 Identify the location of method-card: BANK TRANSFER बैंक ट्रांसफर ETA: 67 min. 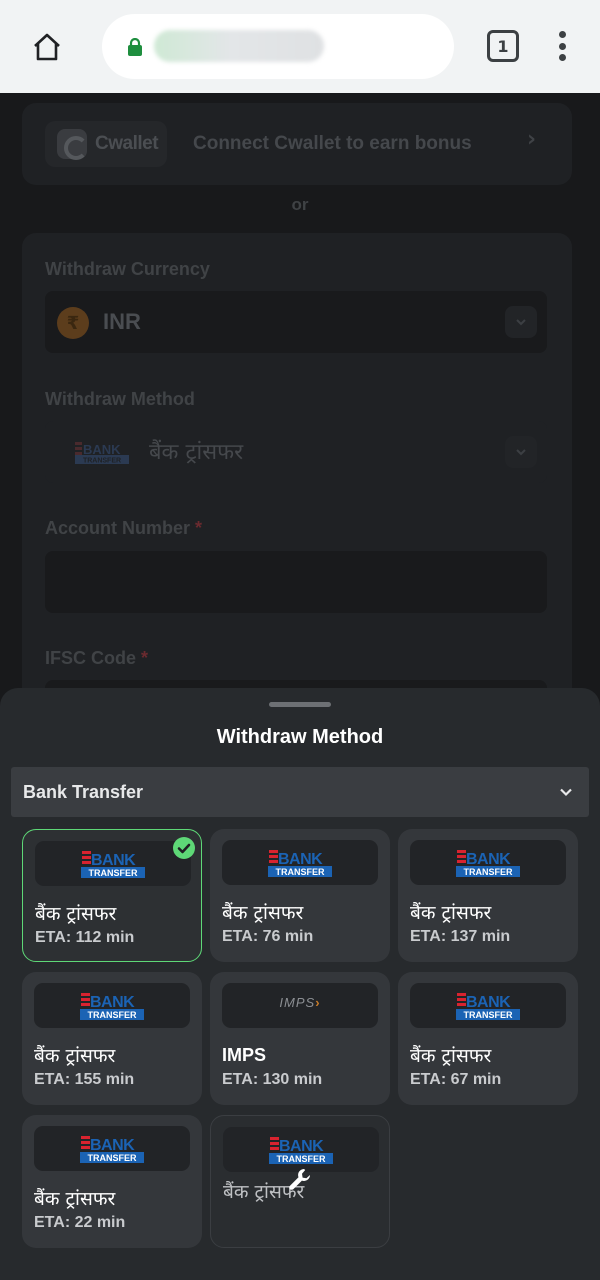
(488, 1038).